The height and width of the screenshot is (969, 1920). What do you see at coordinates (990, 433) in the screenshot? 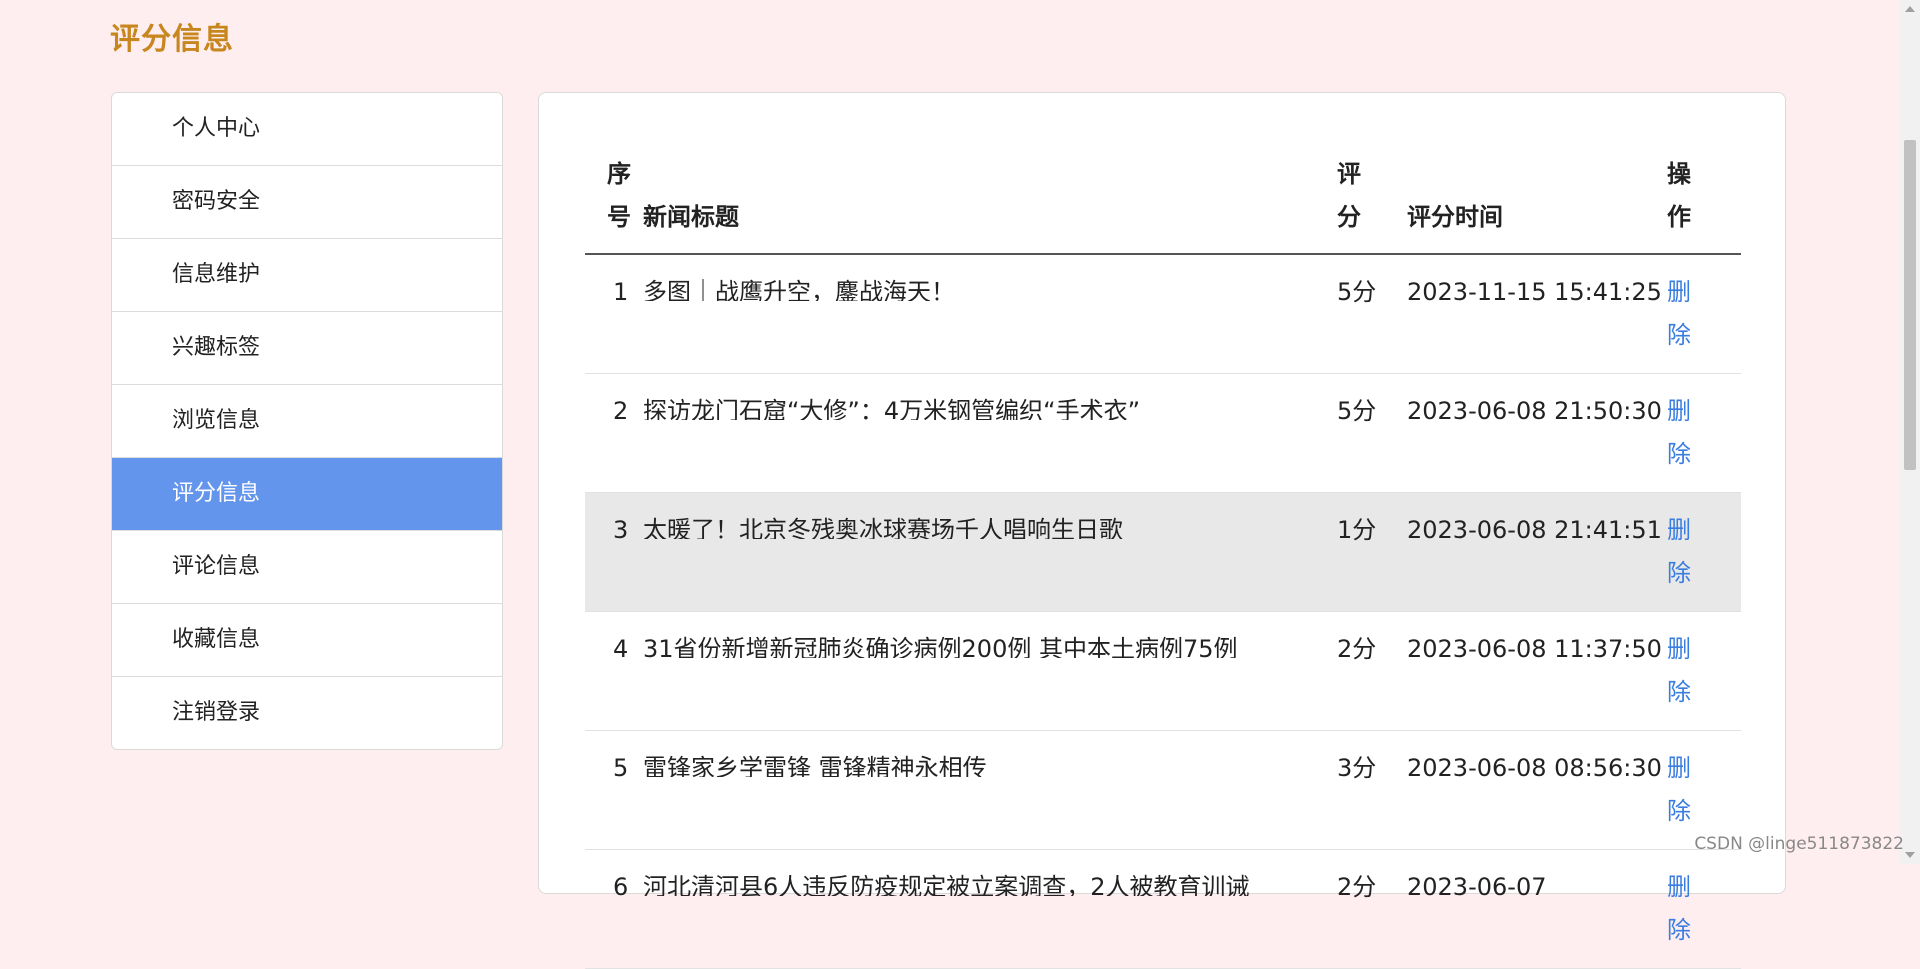
I see `row-title: 探访龙门石窟“大修”：4万米钢管编织“手术衣”` at bounding box center [990, 433].